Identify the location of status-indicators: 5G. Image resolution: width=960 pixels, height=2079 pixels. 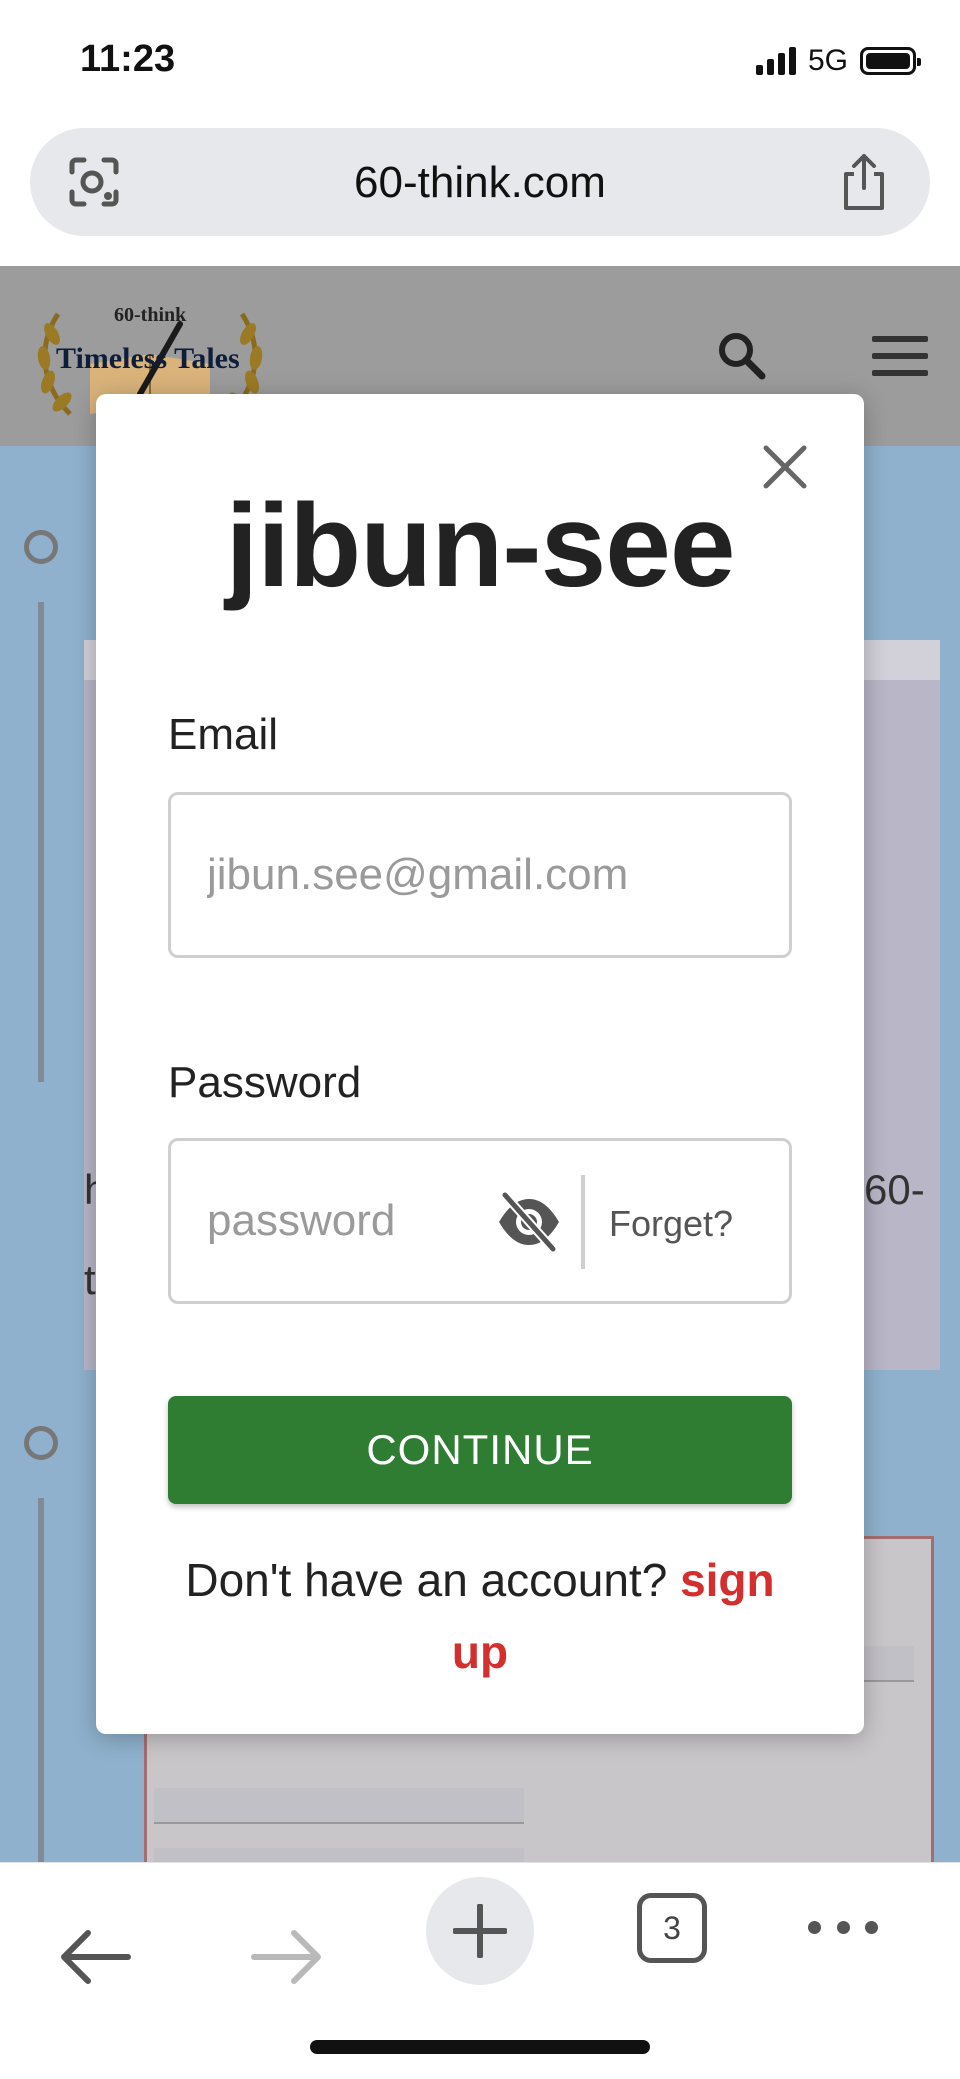
(838, 61).